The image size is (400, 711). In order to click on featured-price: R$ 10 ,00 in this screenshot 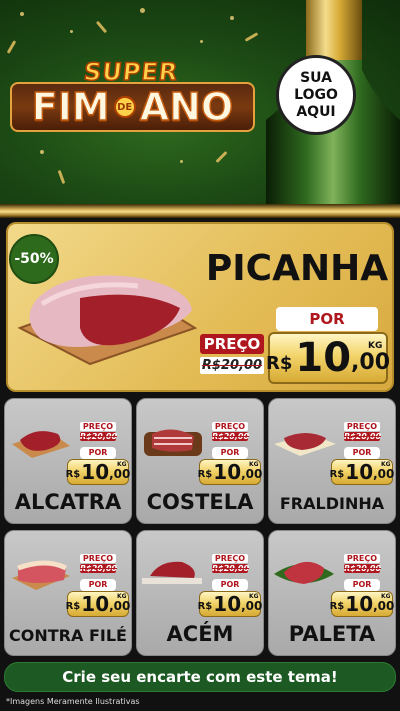, I will do `click(328, 358)`.